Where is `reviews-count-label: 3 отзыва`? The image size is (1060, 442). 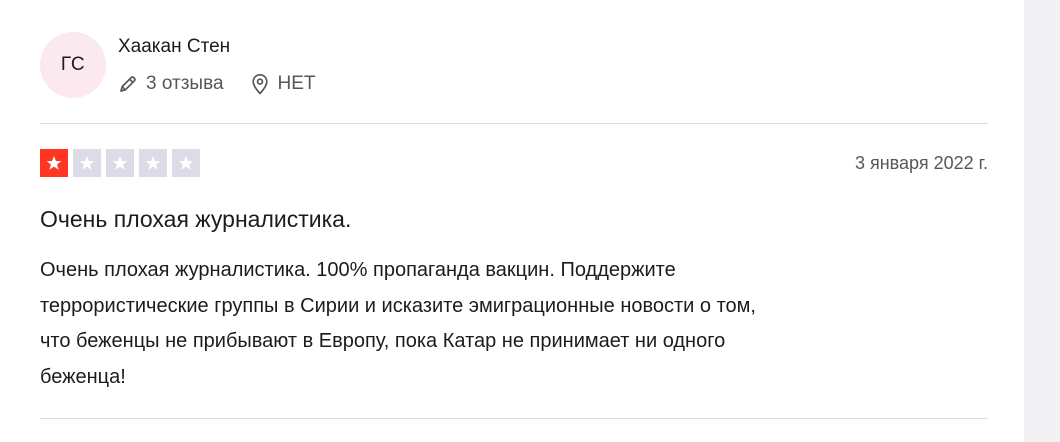 reviews-count-label: 3 отзыва is located at coordinates (185, 83).